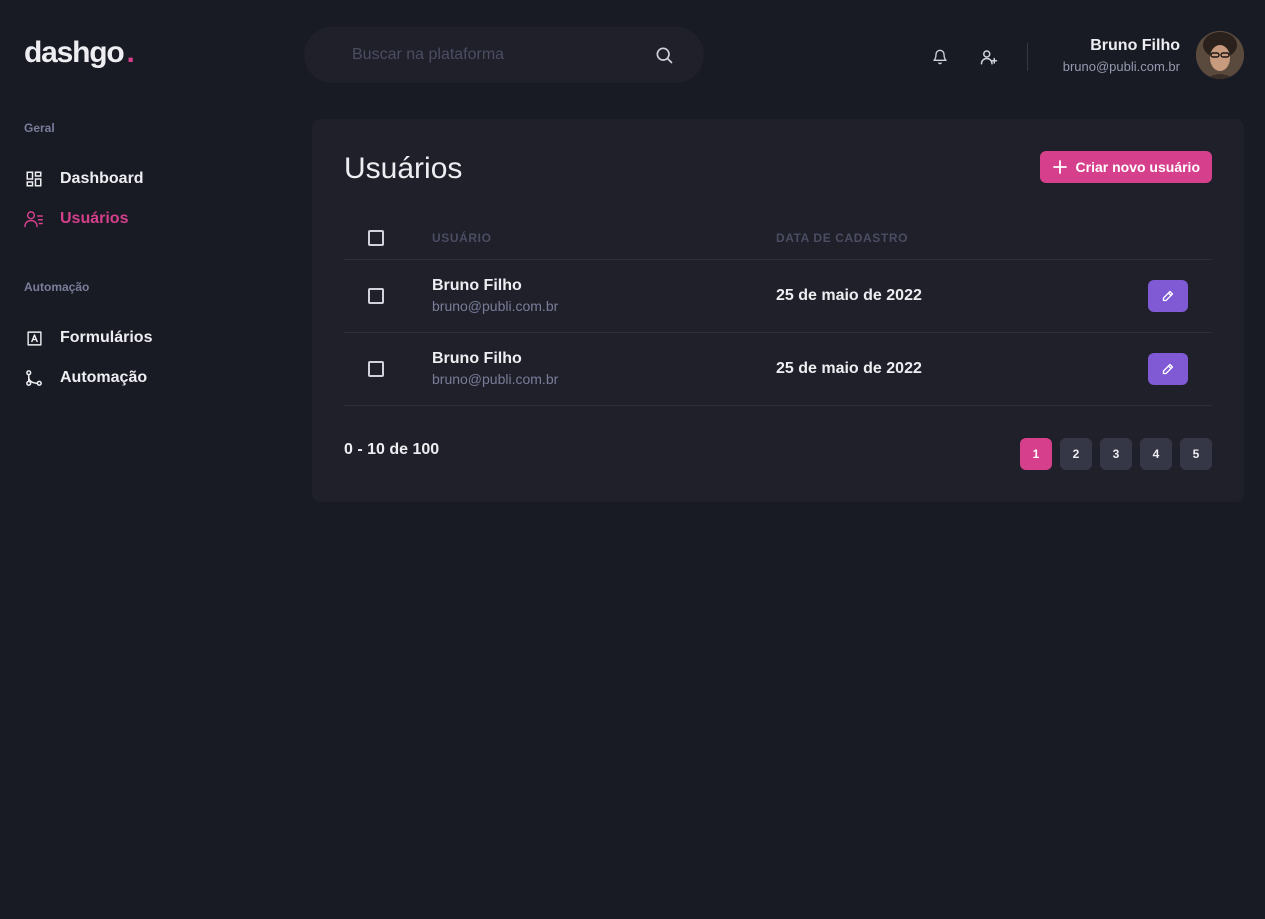 This screenshot has width=1265, height=919. Describe the element at coordinates (94, 218) in the screenshot. I see `sidebar-item-label: Usuários` at that location.